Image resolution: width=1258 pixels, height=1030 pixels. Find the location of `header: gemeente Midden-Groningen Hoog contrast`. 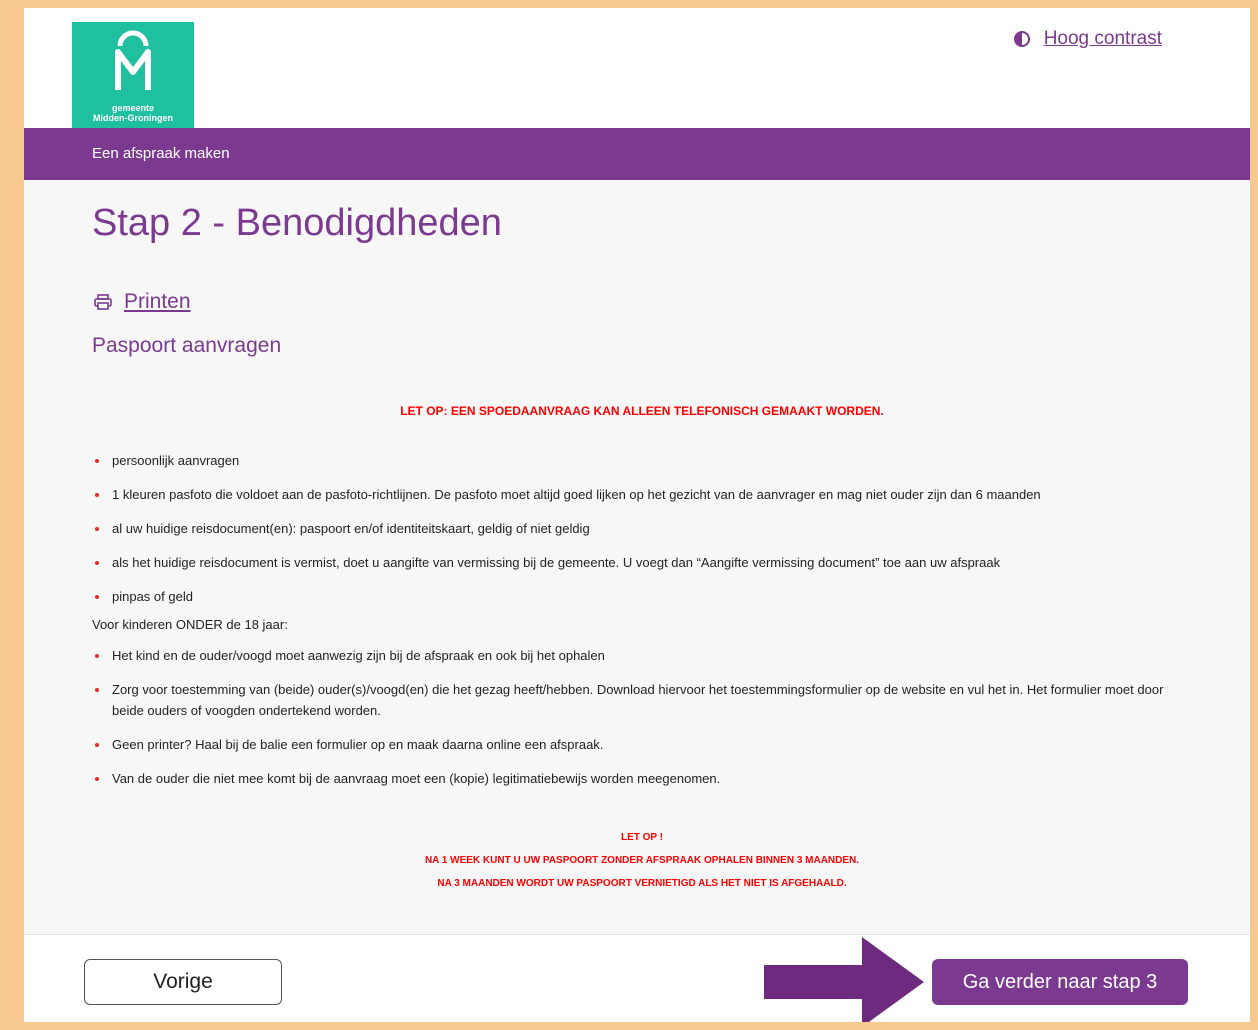

header: gemeente Midden-Groningen Hoog contrast is located at coordinates (637, 68).